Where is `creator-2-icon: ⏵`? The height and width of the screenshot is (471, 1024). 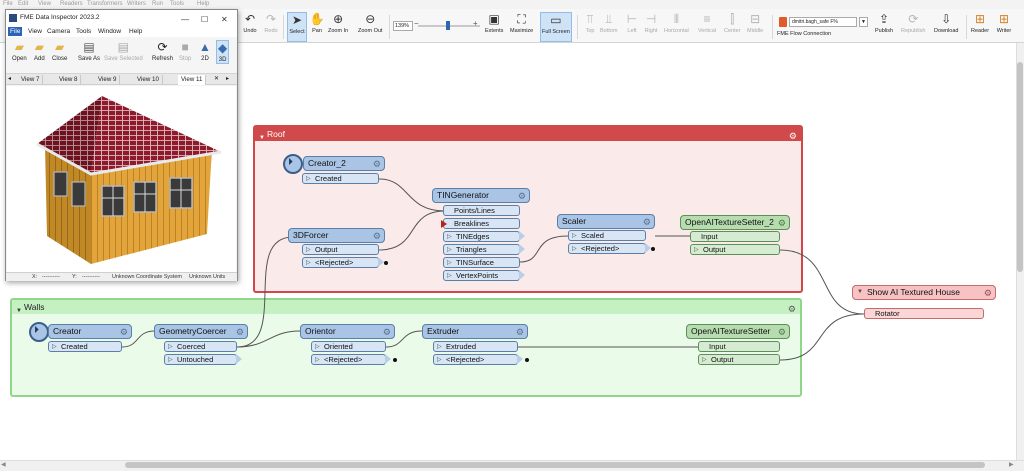
creator-2-icon: ⏵ is located at coordinates (293, 164).